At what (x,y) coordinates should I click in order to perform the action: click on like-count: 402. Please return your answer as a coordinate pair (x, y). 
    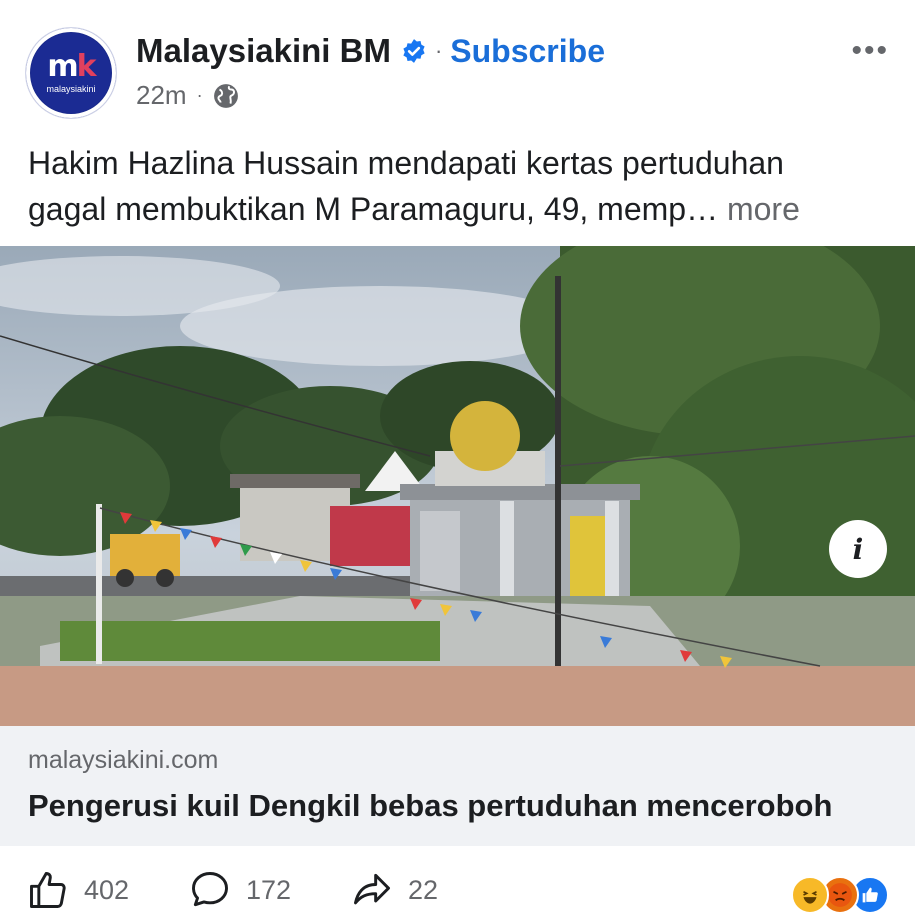
    Looking at the image, I should click on (107, 889).